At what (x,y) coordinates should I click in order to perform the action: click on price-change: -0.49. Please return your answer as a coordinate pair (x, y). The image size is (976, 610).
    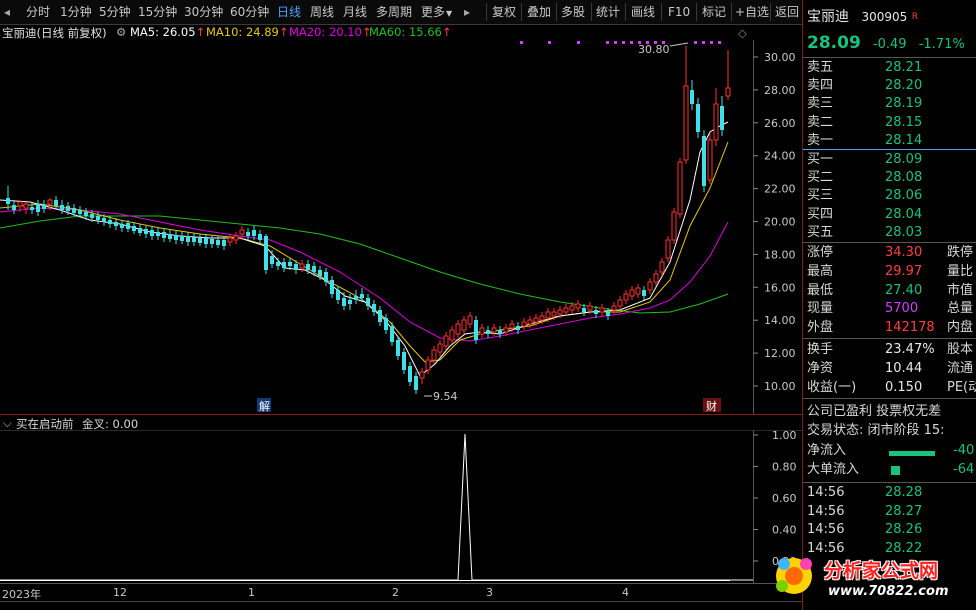
    Looking at the image, I should click on (889, 44).